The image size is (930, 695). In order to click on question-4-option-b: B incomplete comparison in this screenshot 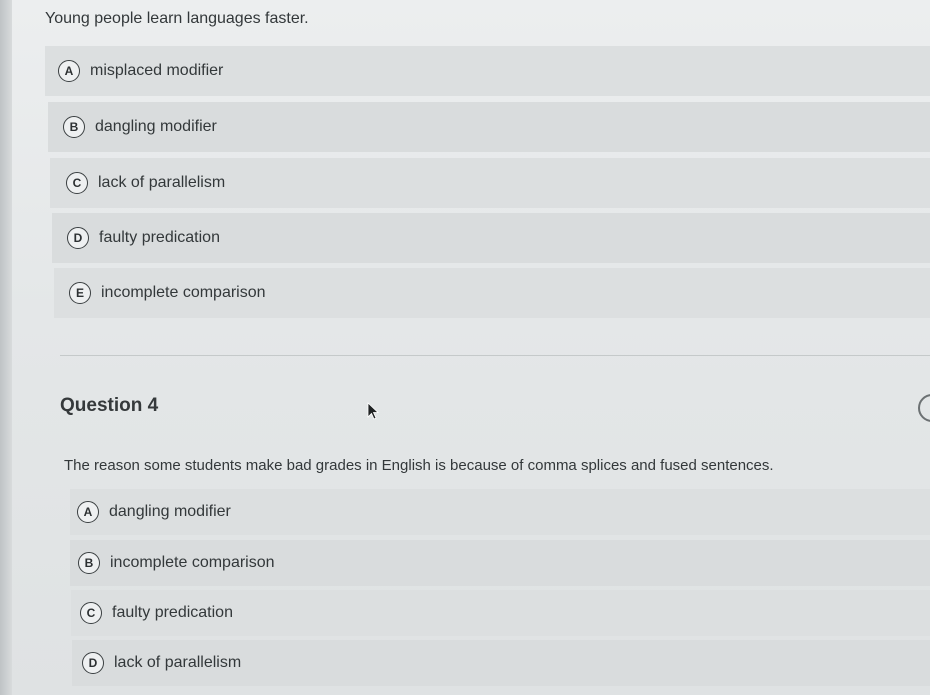, I will do `click(500, 563)`.